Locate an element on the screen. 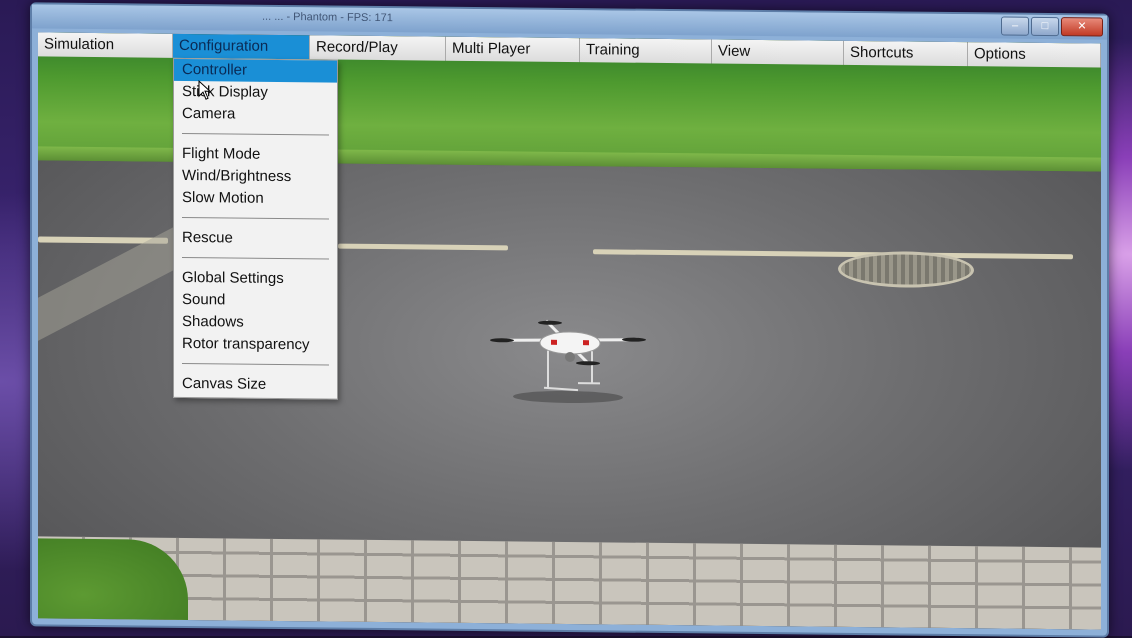  mouse-pointer-icon is located at coordinates (205, 90).